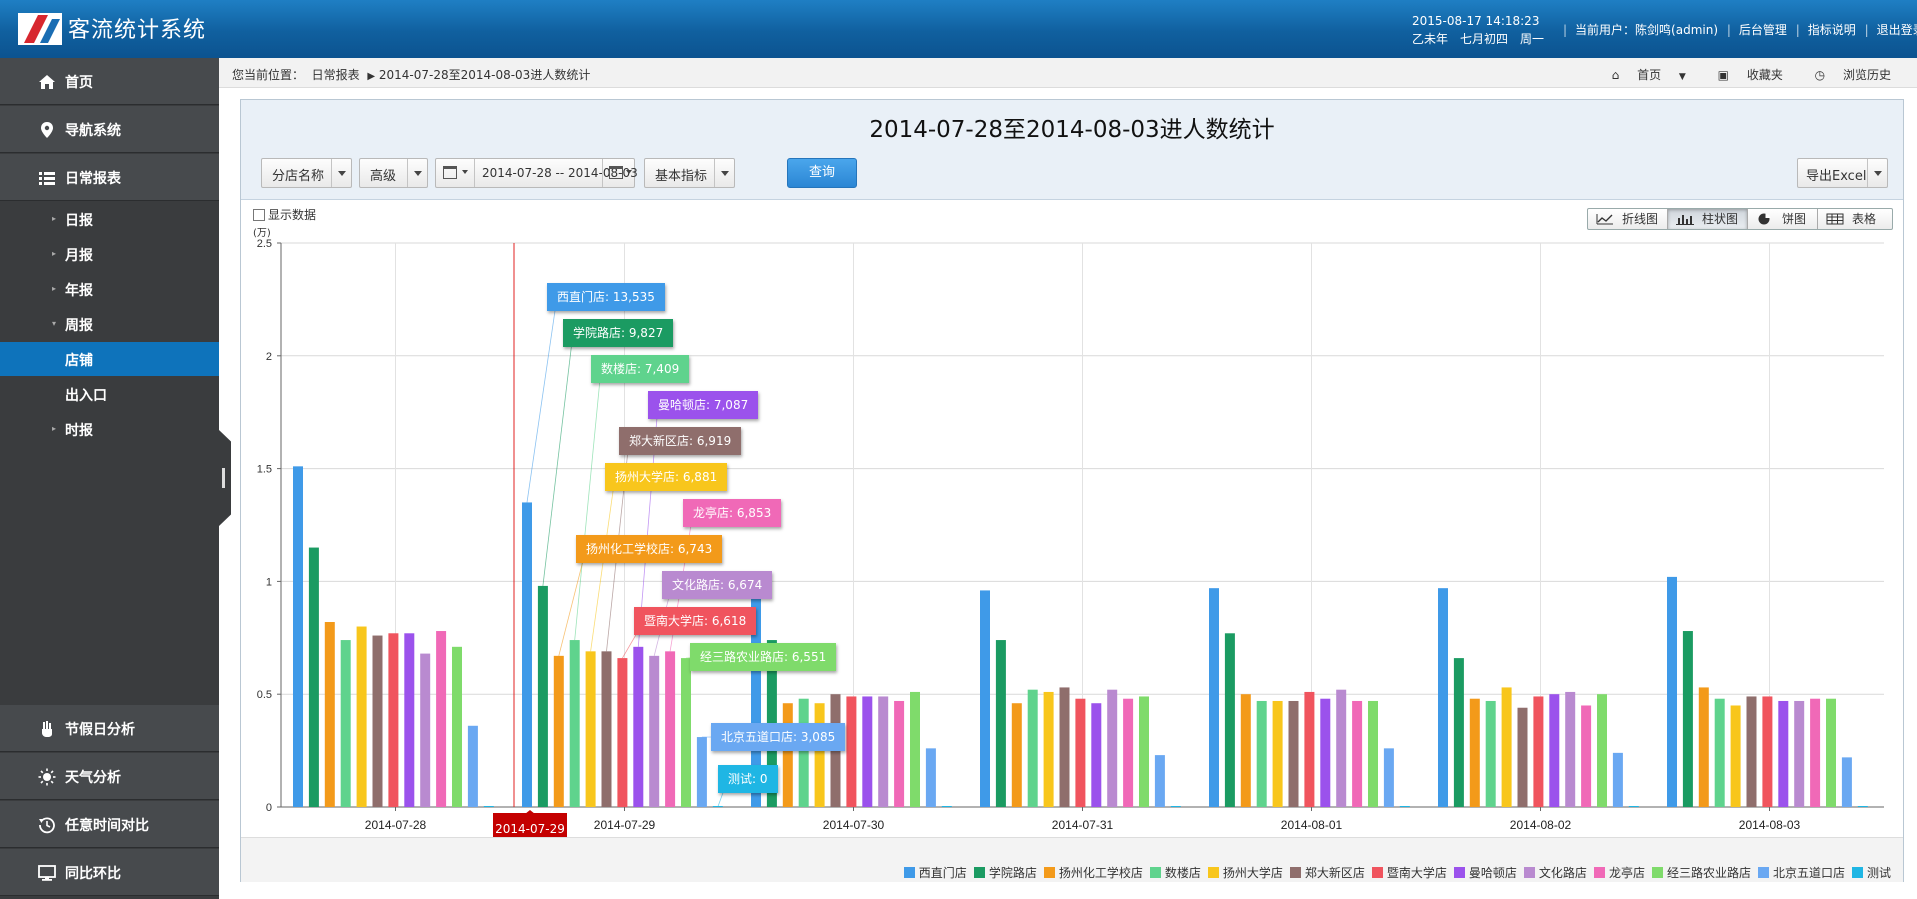  Describe the element at coordinates (109, 81) in the screenshot. I see `sidebar-item-home: 首页` at that location.